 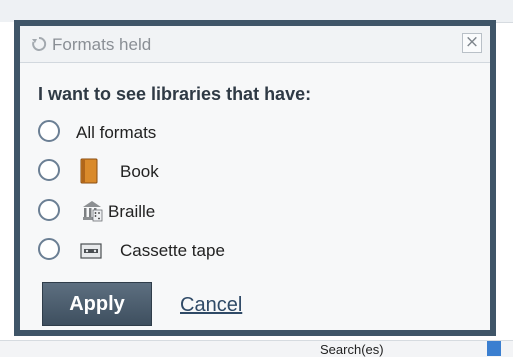 What do you see at coordinates (91, 251) in the screenshot?
I see `cassette-icon` at bounding box center [91, 251].